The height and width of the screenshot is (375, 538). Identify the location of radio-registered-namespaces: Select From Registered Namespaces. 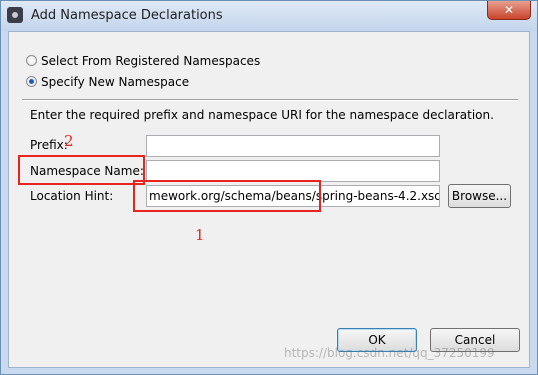
(143, 61).